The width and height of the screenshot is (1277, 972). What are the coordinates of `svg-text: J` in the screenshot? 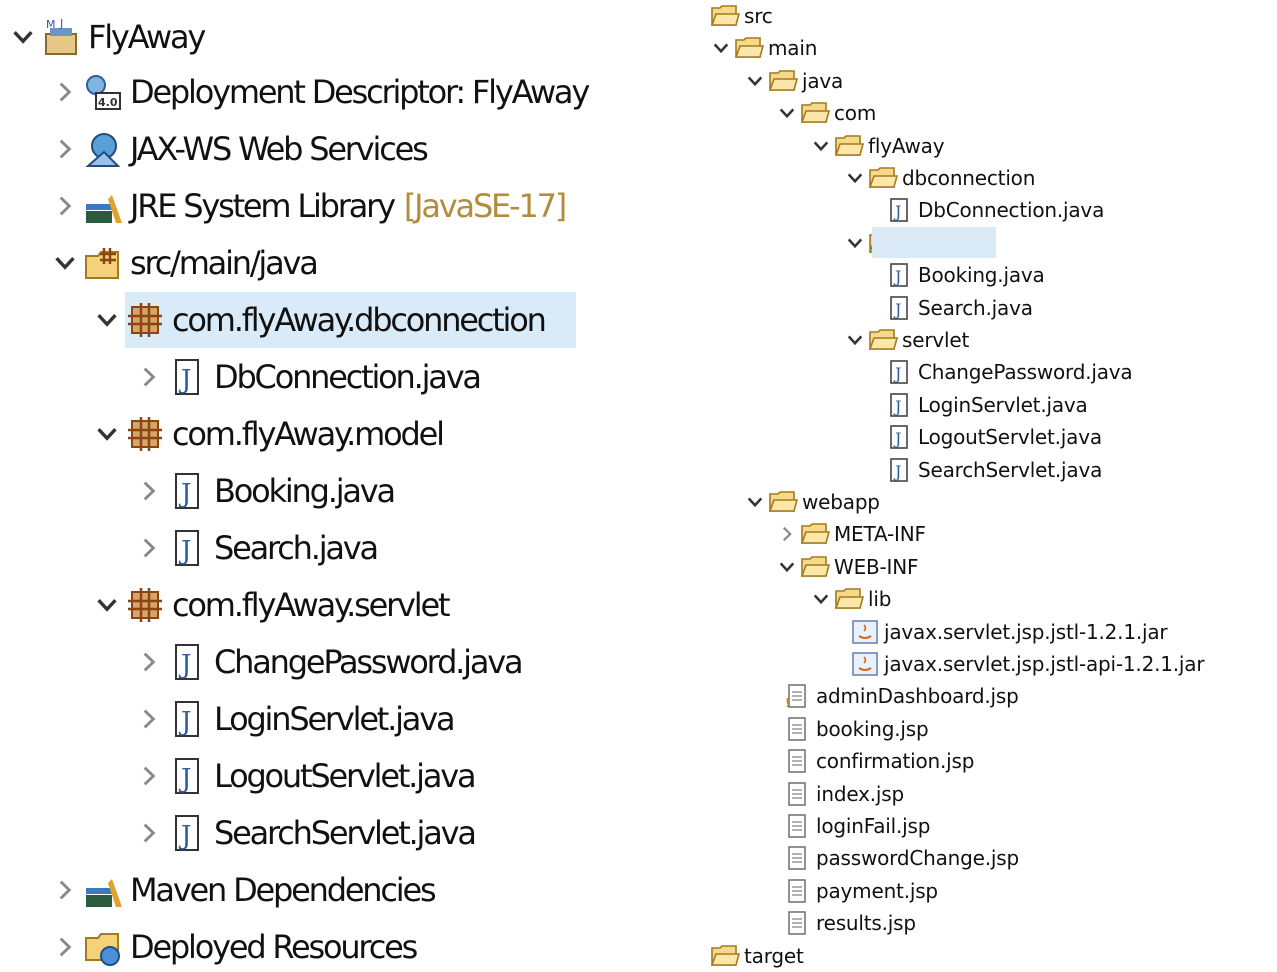 It's located at (184, 665).